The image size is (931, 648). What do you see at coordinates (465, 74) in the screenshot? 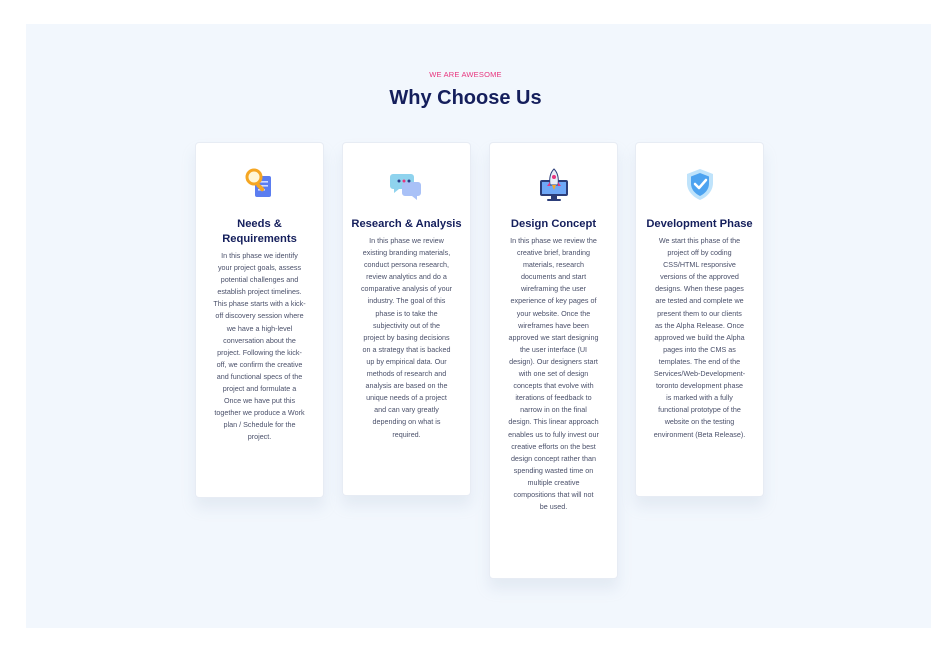
I see `section-eyebrow: WE ARE AWESOME` at bounding box center [465, 74].